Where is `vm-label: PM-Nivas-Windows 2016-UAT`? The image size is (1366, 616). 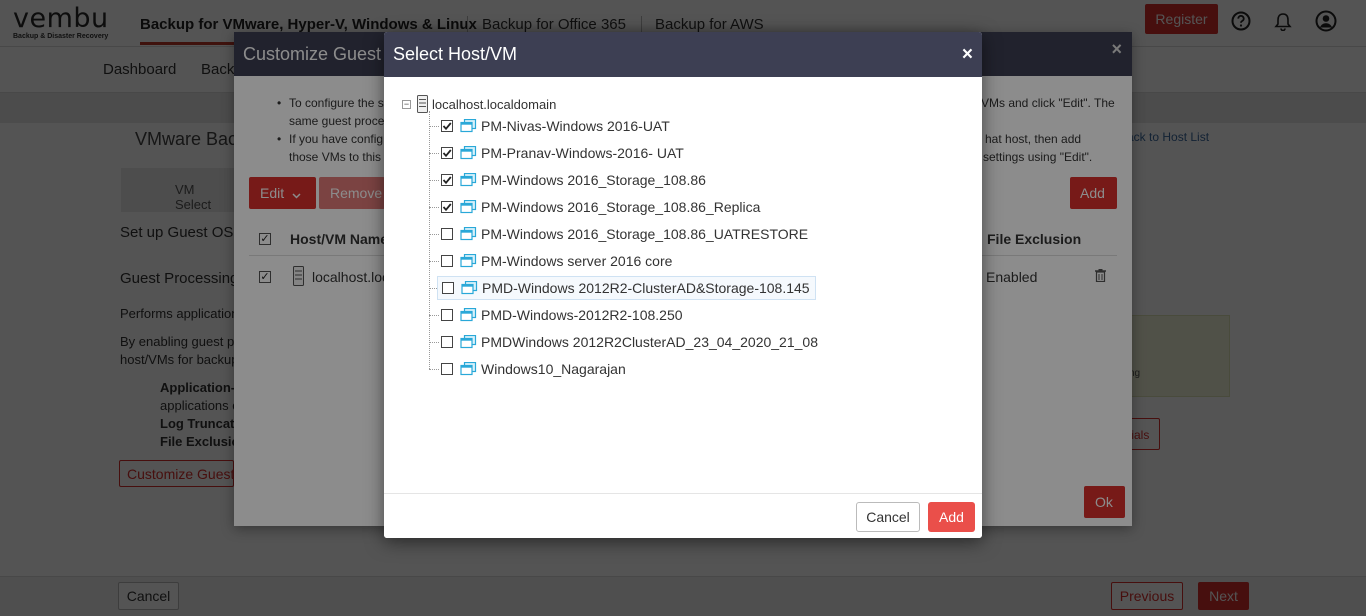
vm-label: PM-Nivas-Windows 2016-UAT is located at coordinates (575, 126).